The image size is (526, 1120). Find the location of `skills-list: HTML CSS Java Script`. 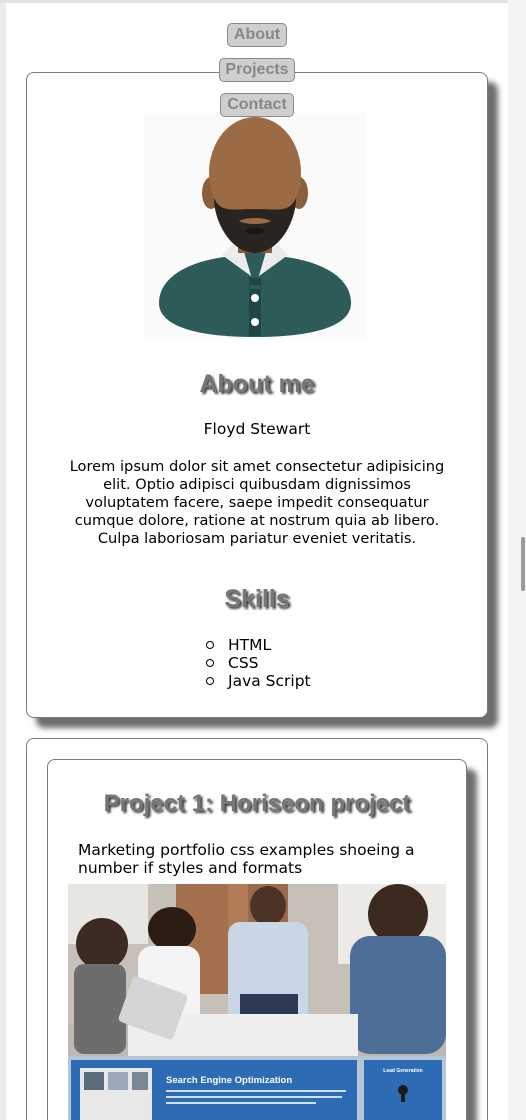

skills-list: HTML CSS Java Script is located at coordinates (258, 663).